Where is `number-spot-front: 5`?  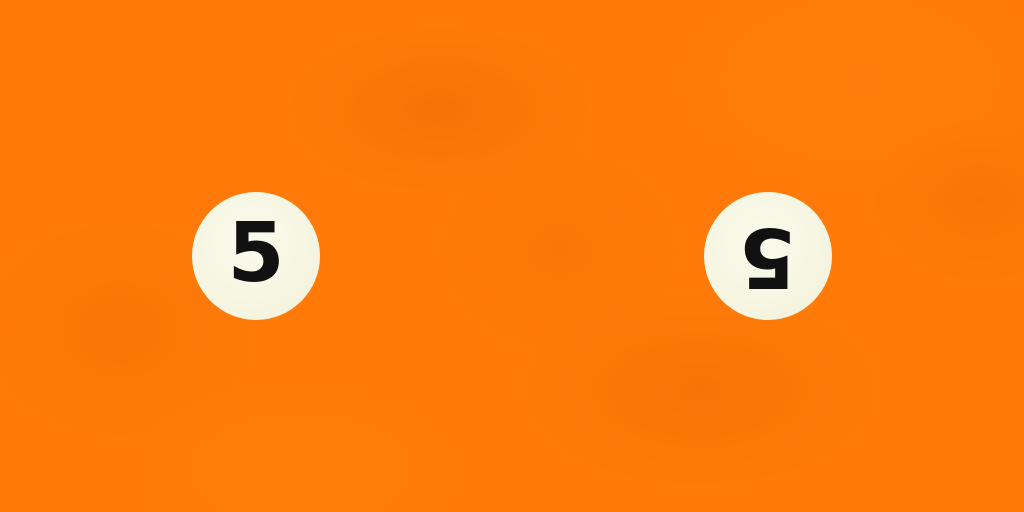
number-spot-front: 5 is located at coordinates (256, 256).